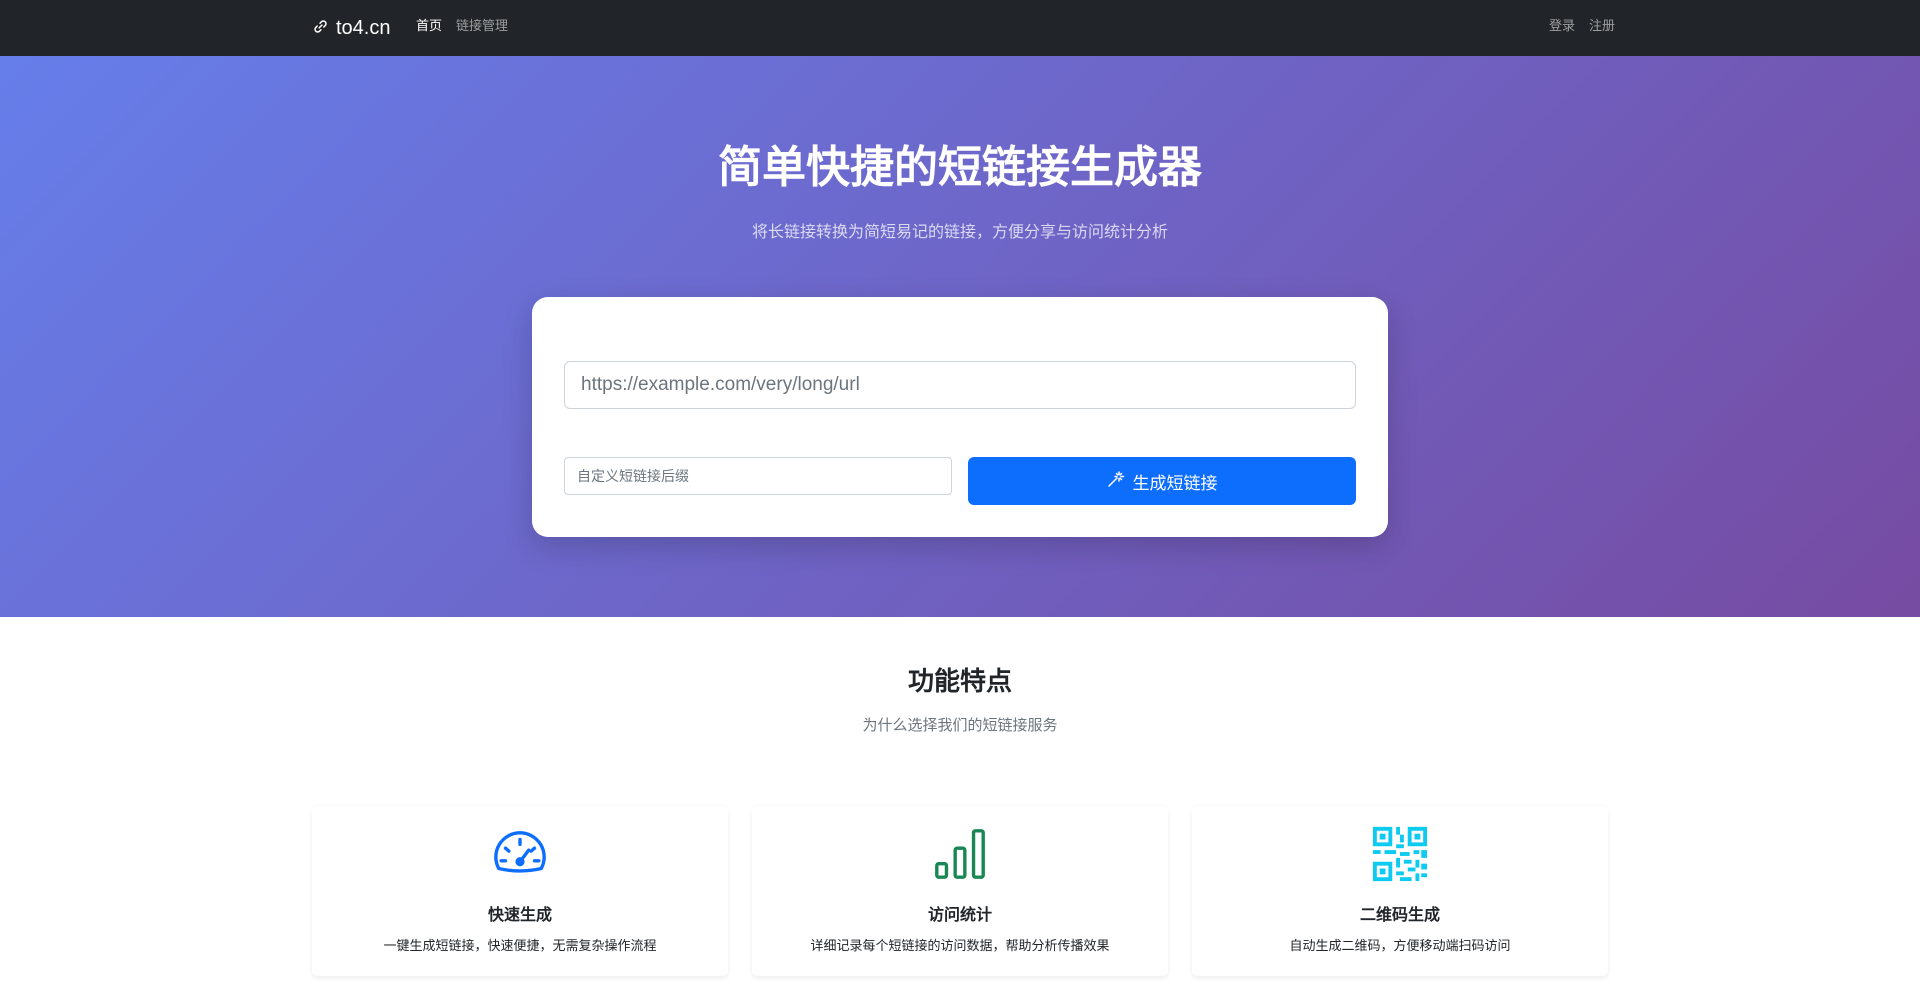 This screenshot has height=993, width=1920. I want to click on feature-card-title: 访问统计, so click(959, 914).